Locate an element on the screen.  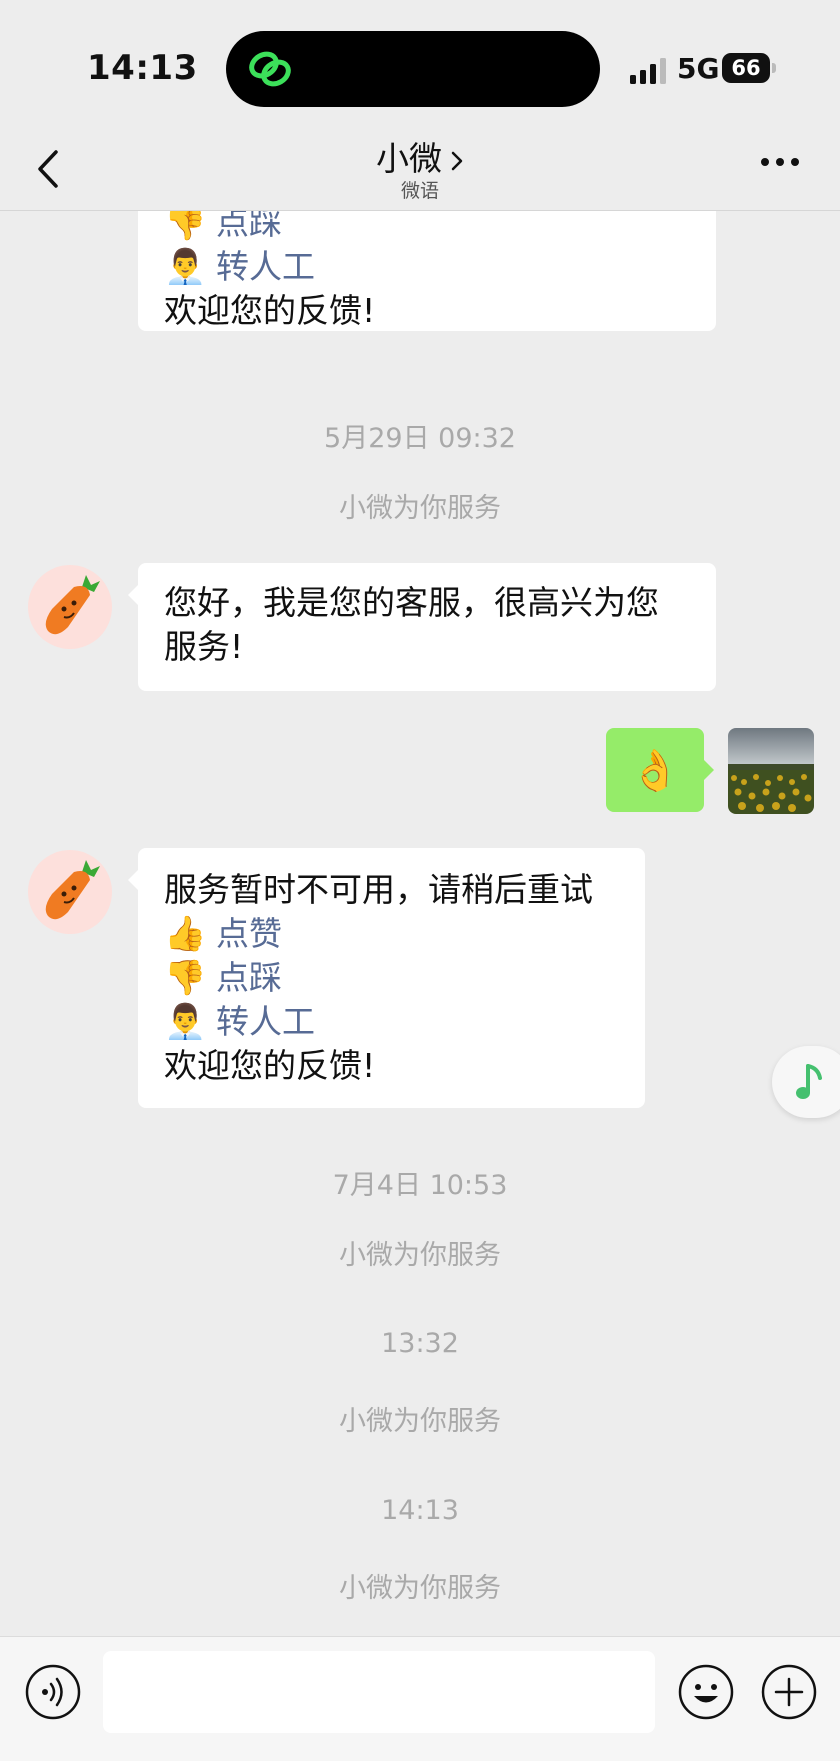
battery-level: 66 is located at coordinates (746, 68).